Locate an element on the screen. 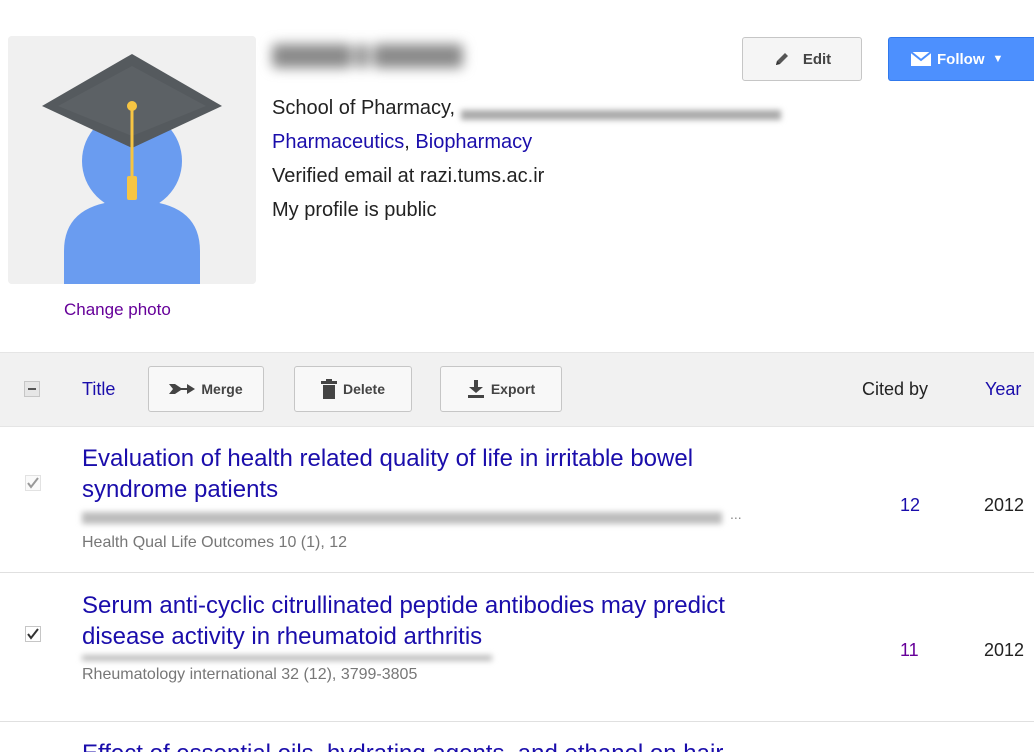 The height and width of the screenshot is (752, 1034). export-button: Export is located at coordinates (501, 389).